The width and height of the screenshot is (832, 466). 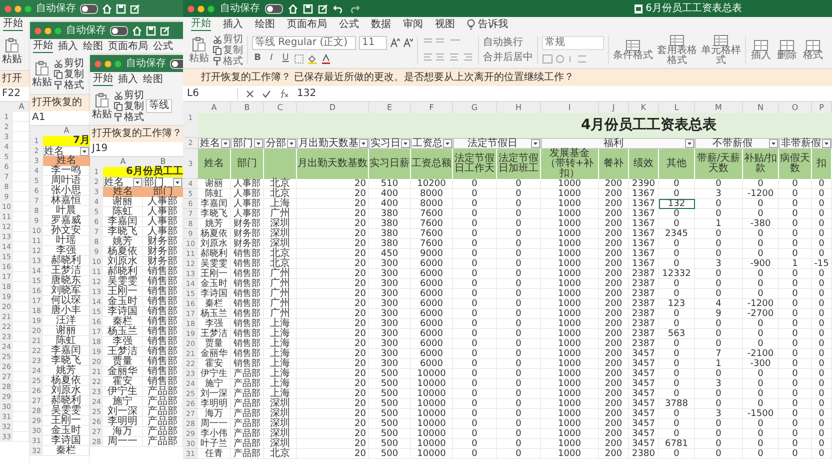 What do you see at coordinates (677, 164) in the screenshot?
I see `header-cell: 其他` at bounding box center [677, 164].